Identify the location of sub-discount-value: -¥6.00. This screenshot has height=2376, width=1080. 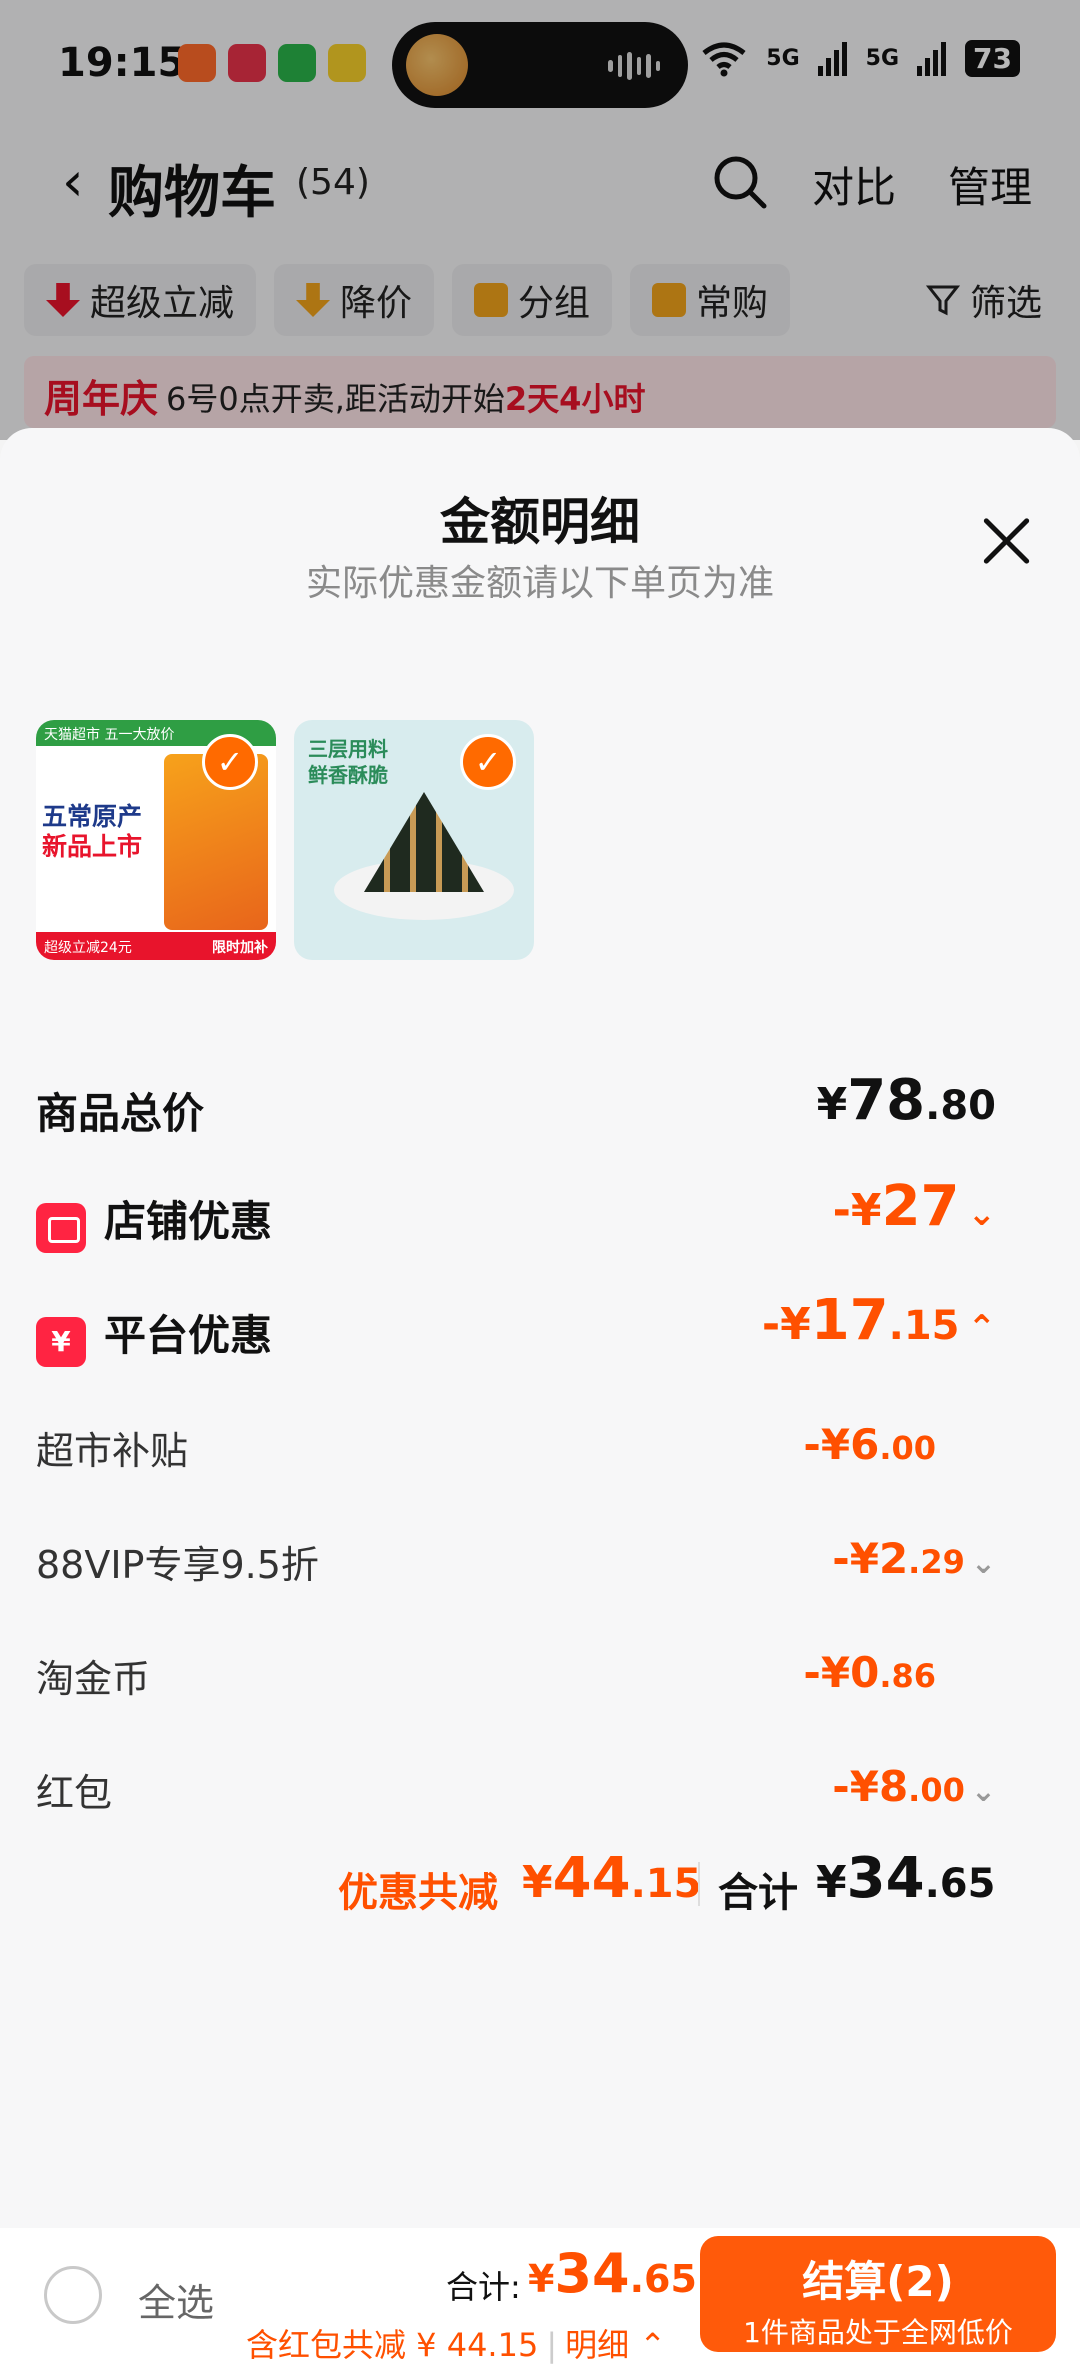
(869, 1444).